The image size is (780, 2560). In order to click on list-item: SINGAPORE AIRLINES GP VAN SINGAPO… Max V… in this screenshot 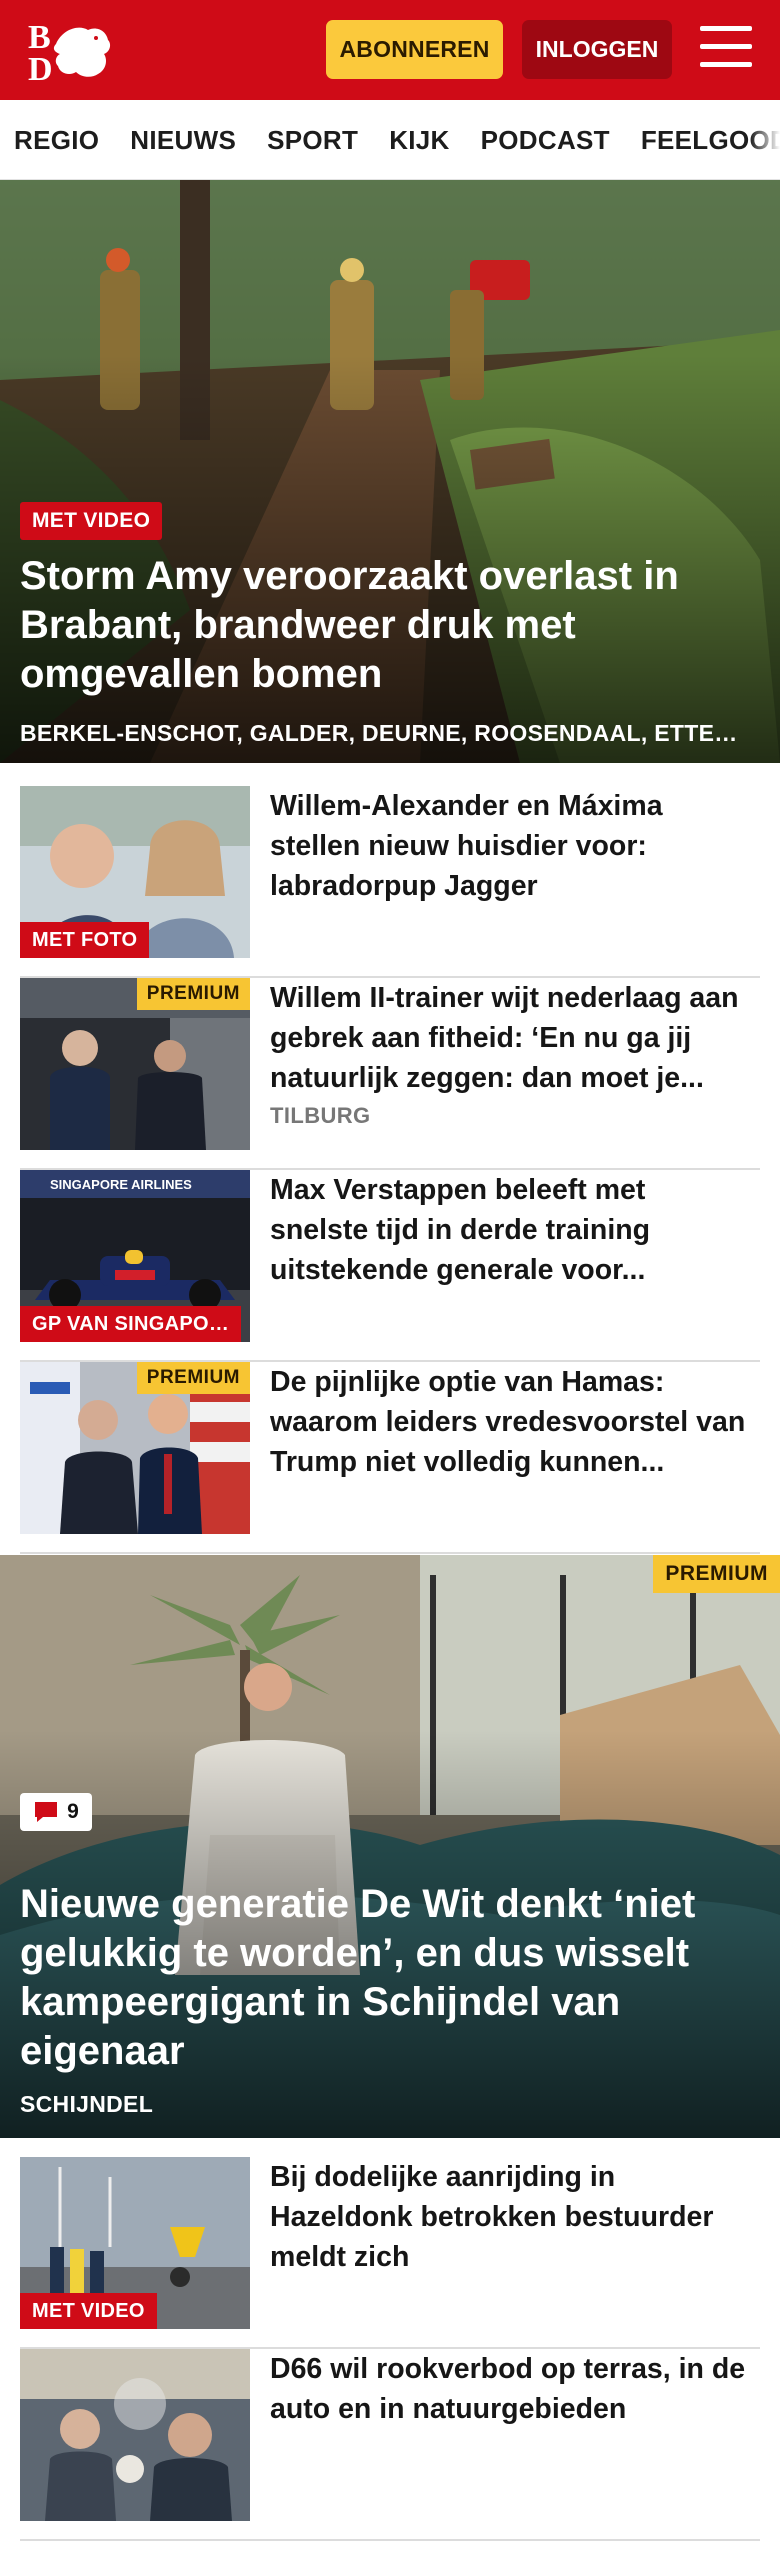, I will do `click(390, 1266)`.